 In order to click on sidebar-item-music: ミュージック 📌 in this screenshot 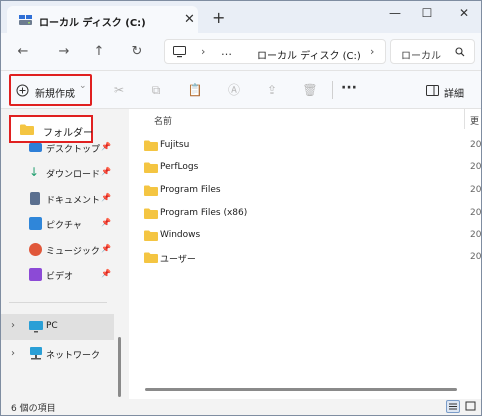, I will do `click(61, 251)`.